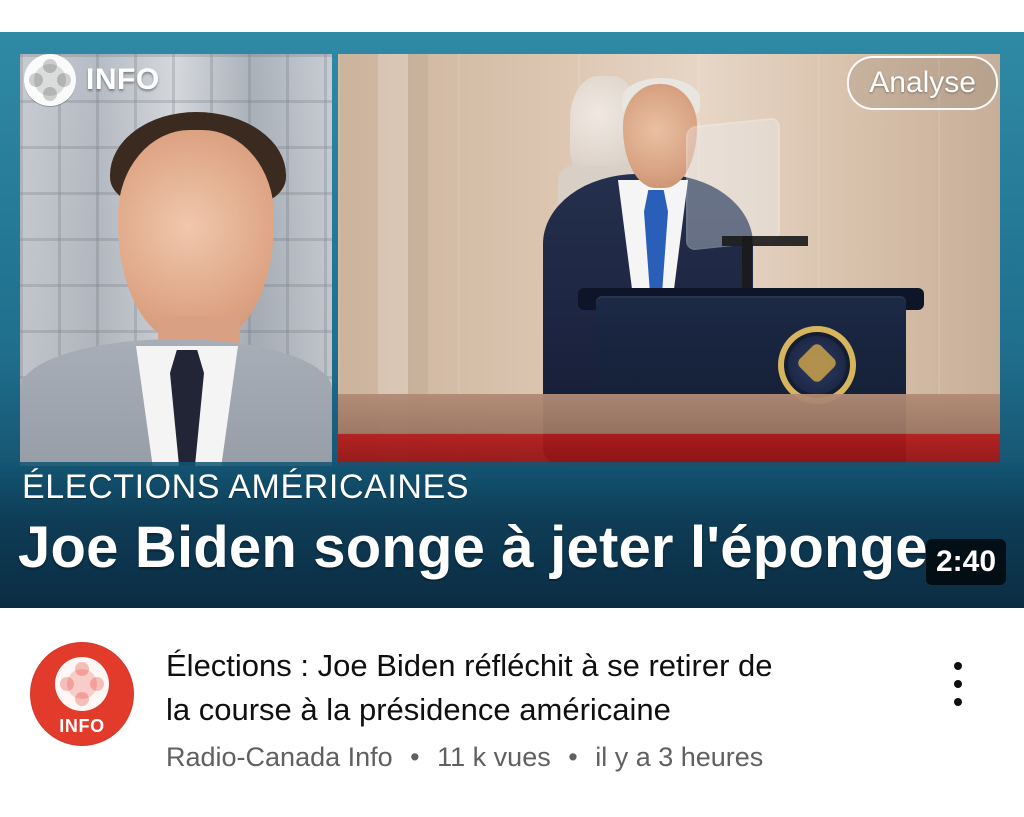 The width and height of the screenshot is (1024, 817). What do you see at coordinates (418, 709) in the screenshot?
I see `video-title-line-2: la course à la présidence américaine` at bounding box center [418, 709].